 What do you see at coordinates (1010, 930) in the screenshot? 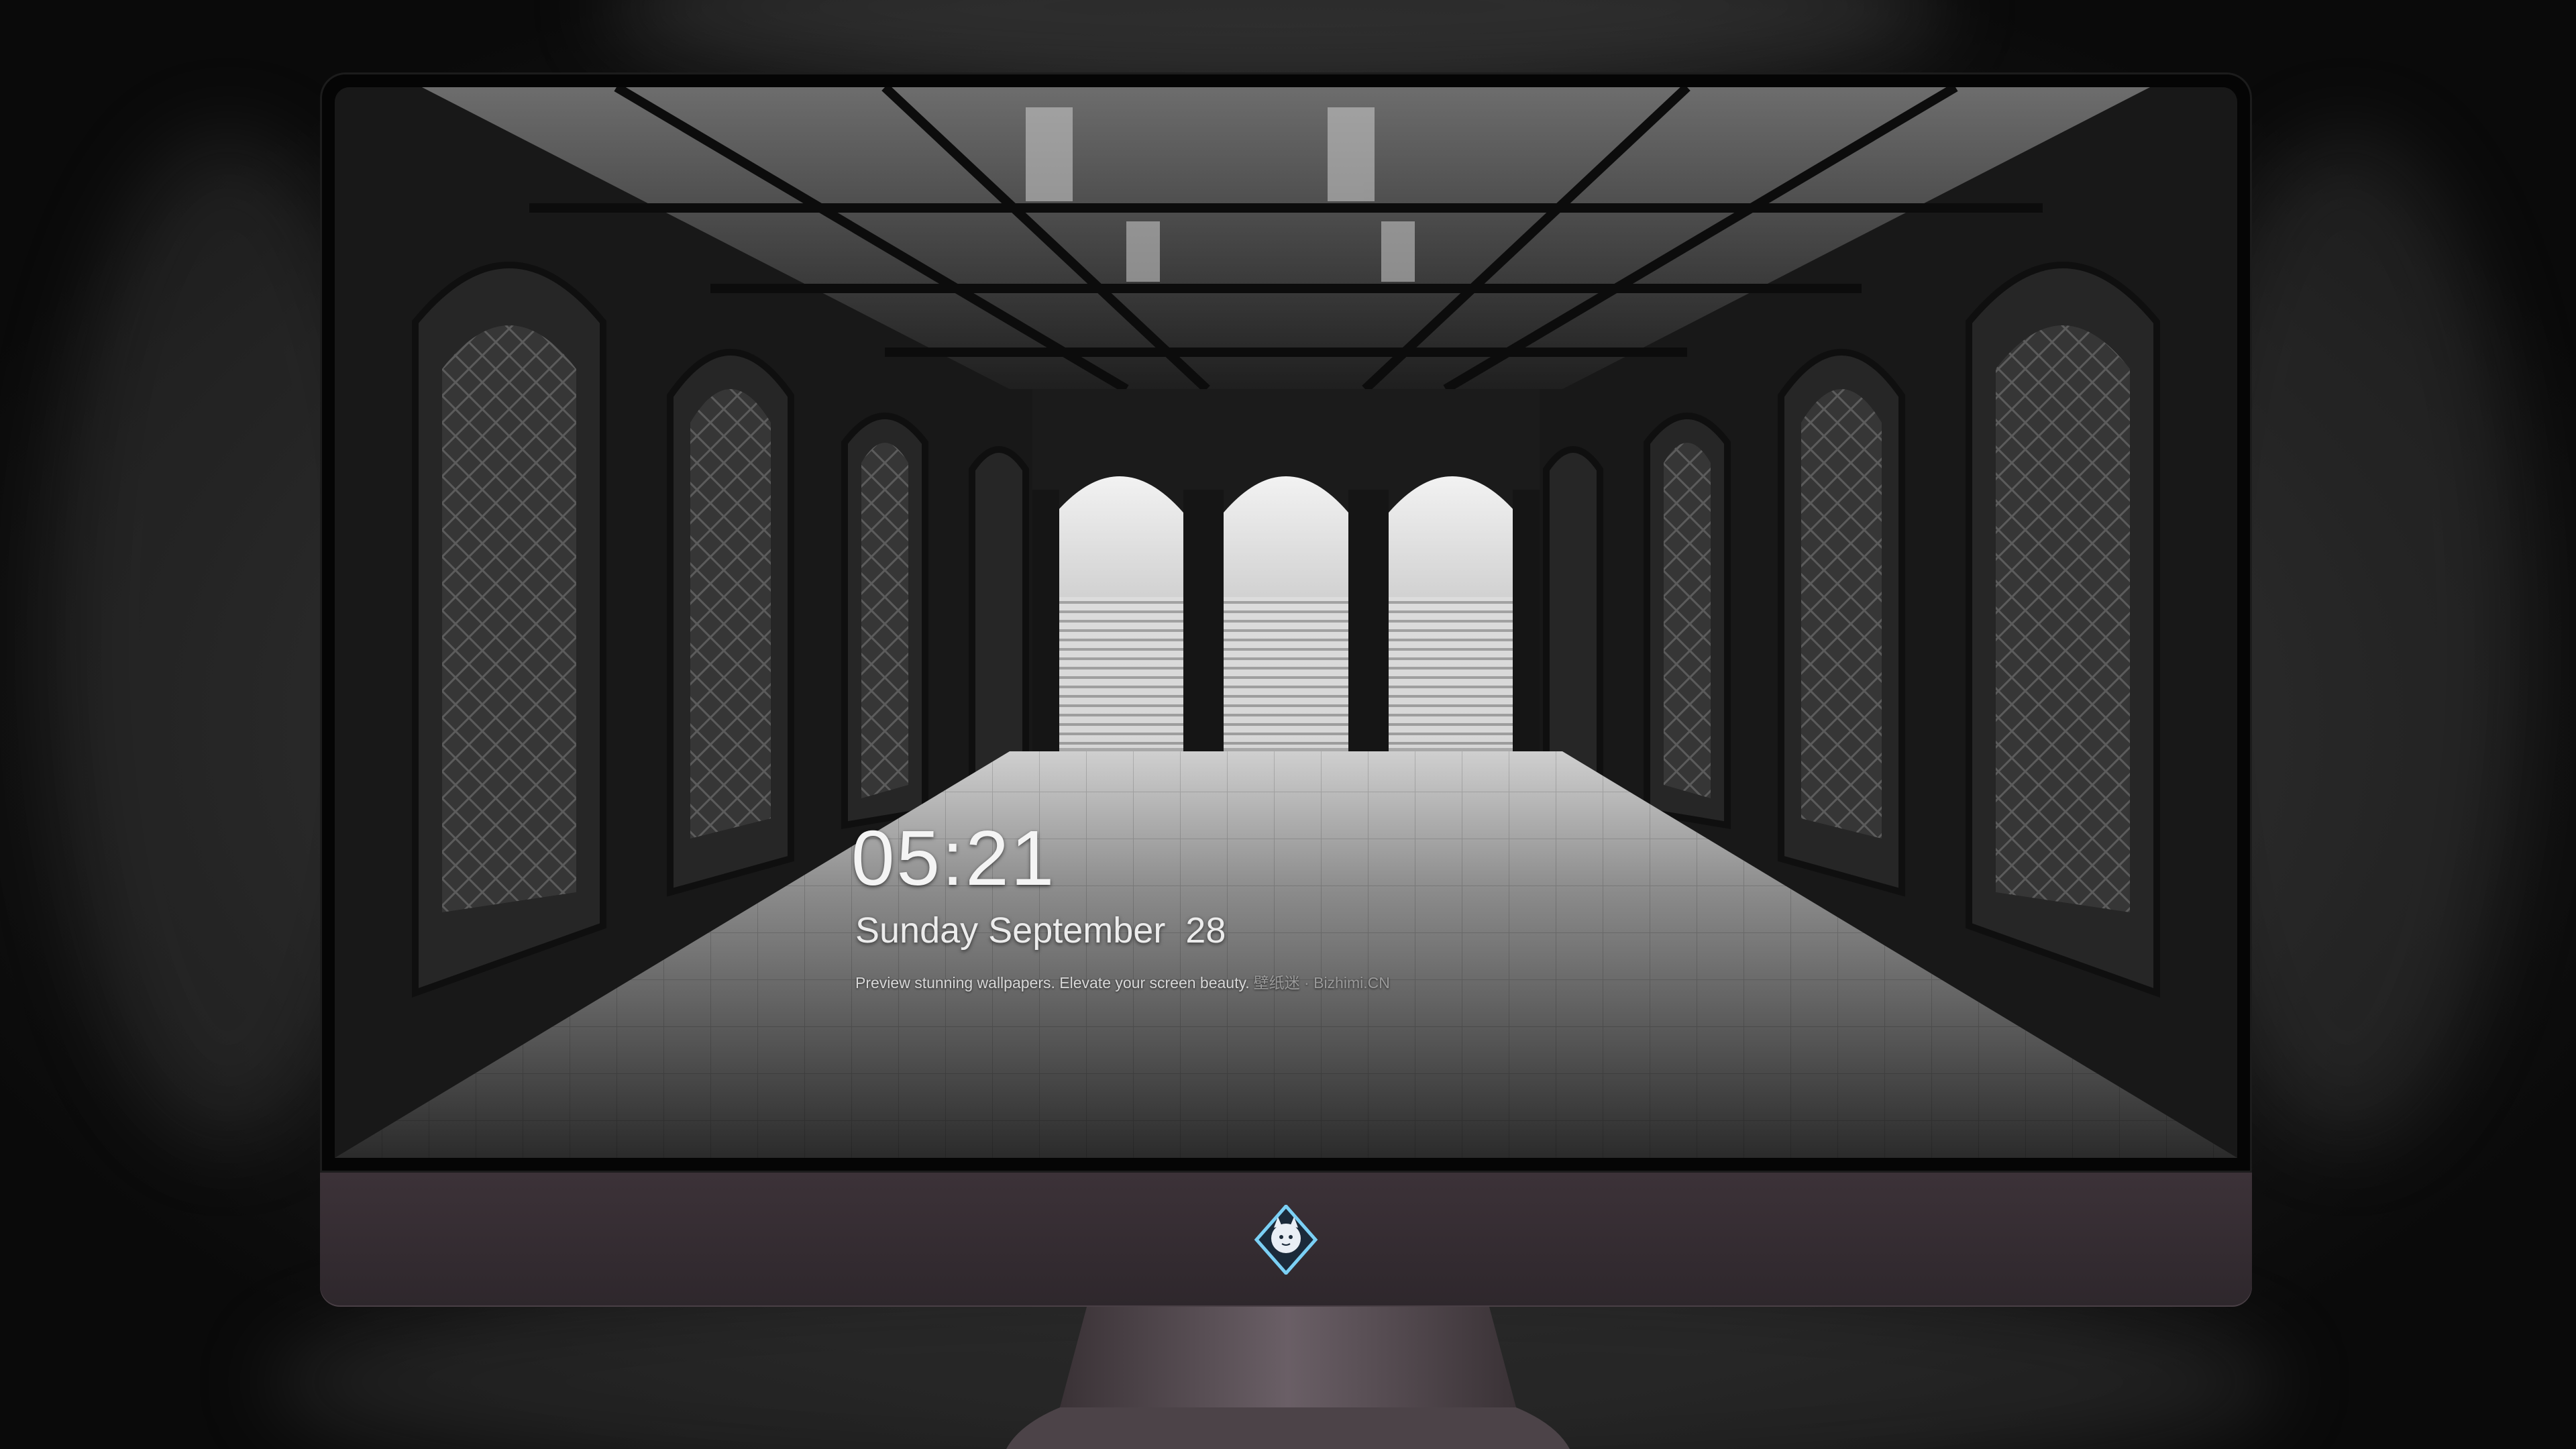
I see `lockscreen-weekday-month: Sunday September` at bounding box center [1010, 930].